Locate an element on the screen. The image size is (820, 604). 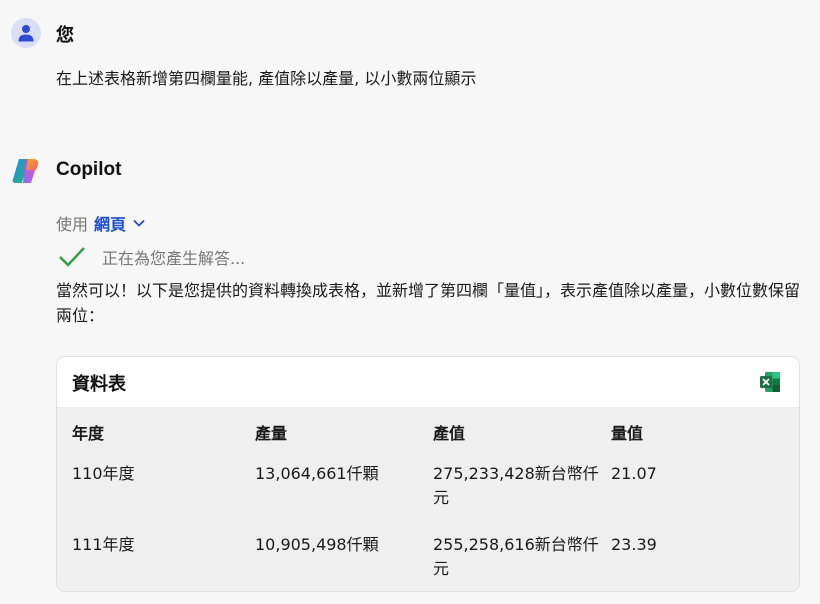
table-cell: 255,258,616新台幣仟元 is located at coordinates (516, 556).